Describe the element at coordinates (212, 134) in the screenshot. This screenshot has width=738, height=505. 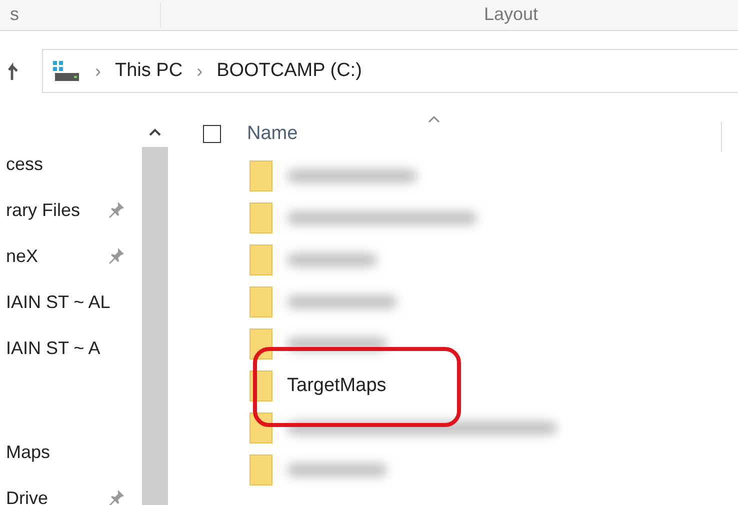
I see `select-all-checkbox` at that location.